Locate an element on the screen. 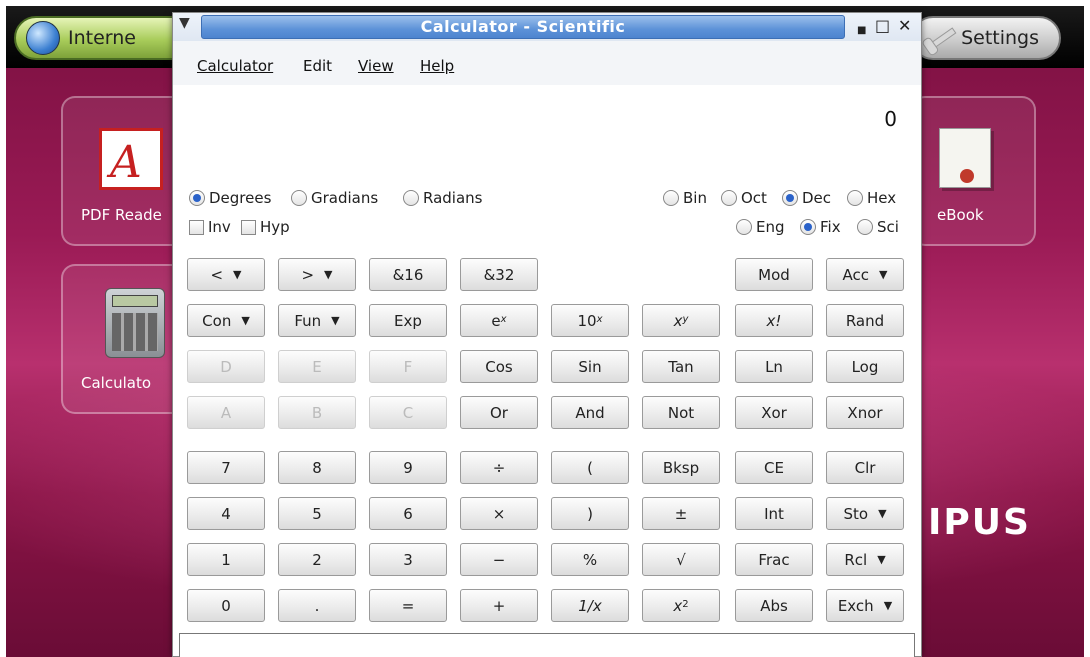 The height and width of the screenshot is (657, 1090). xor-button: Xor is located at coordinates (774, 412).